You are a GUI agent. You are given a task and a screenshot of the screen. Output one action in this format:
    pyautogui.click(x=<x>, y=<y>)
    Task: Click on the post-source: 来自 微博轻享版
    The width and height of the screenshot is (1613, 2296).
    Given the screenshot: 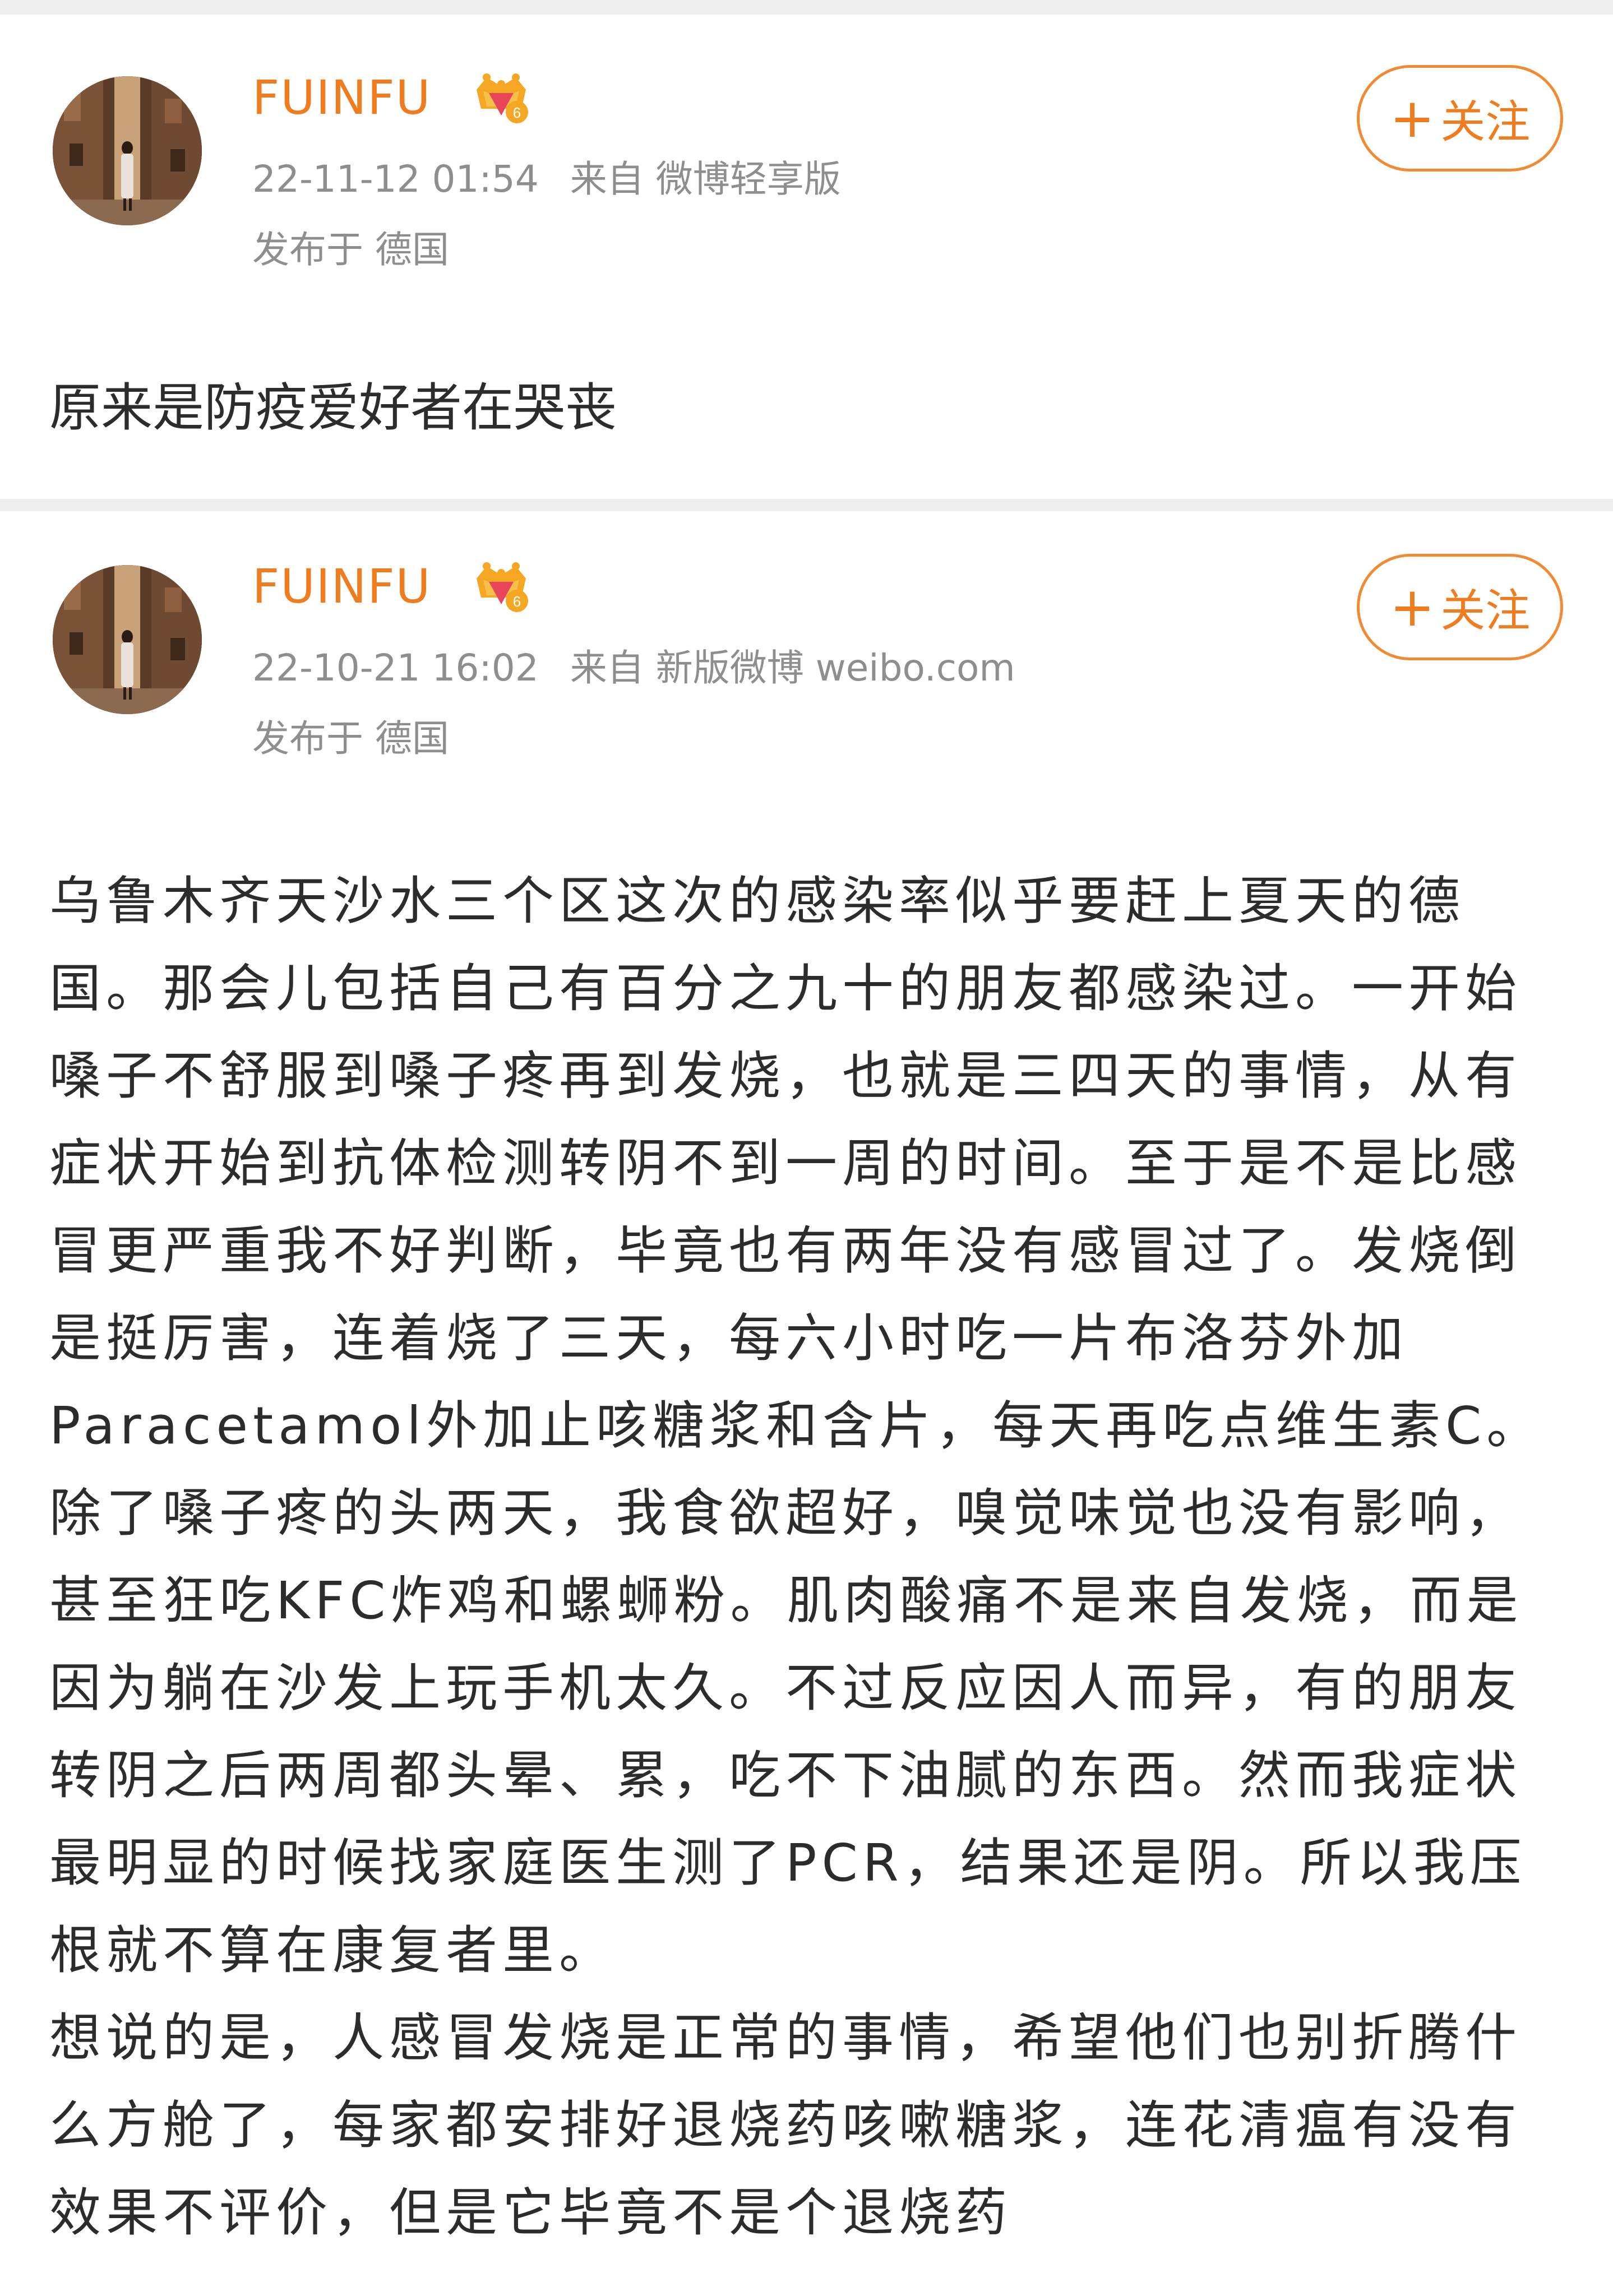 What is the action you would take?
    pyautogui.click(x=705, y=179)
    